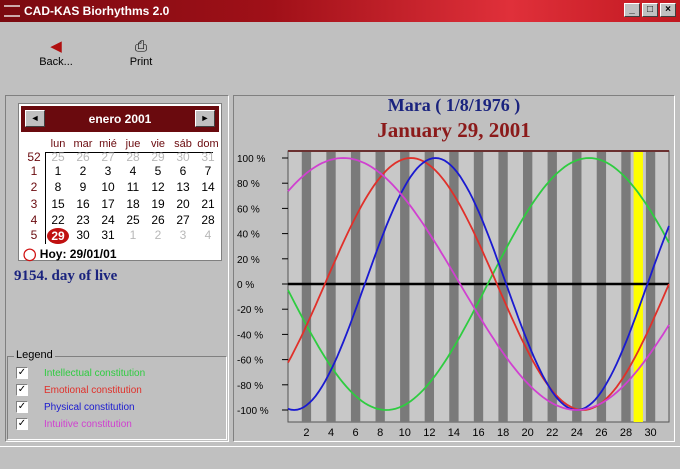 The height and width of the screenshot is (469, 680). Describe the element at coordinates (552, 433) in the screenshot. I see `x-tick-label: 22` at that location.